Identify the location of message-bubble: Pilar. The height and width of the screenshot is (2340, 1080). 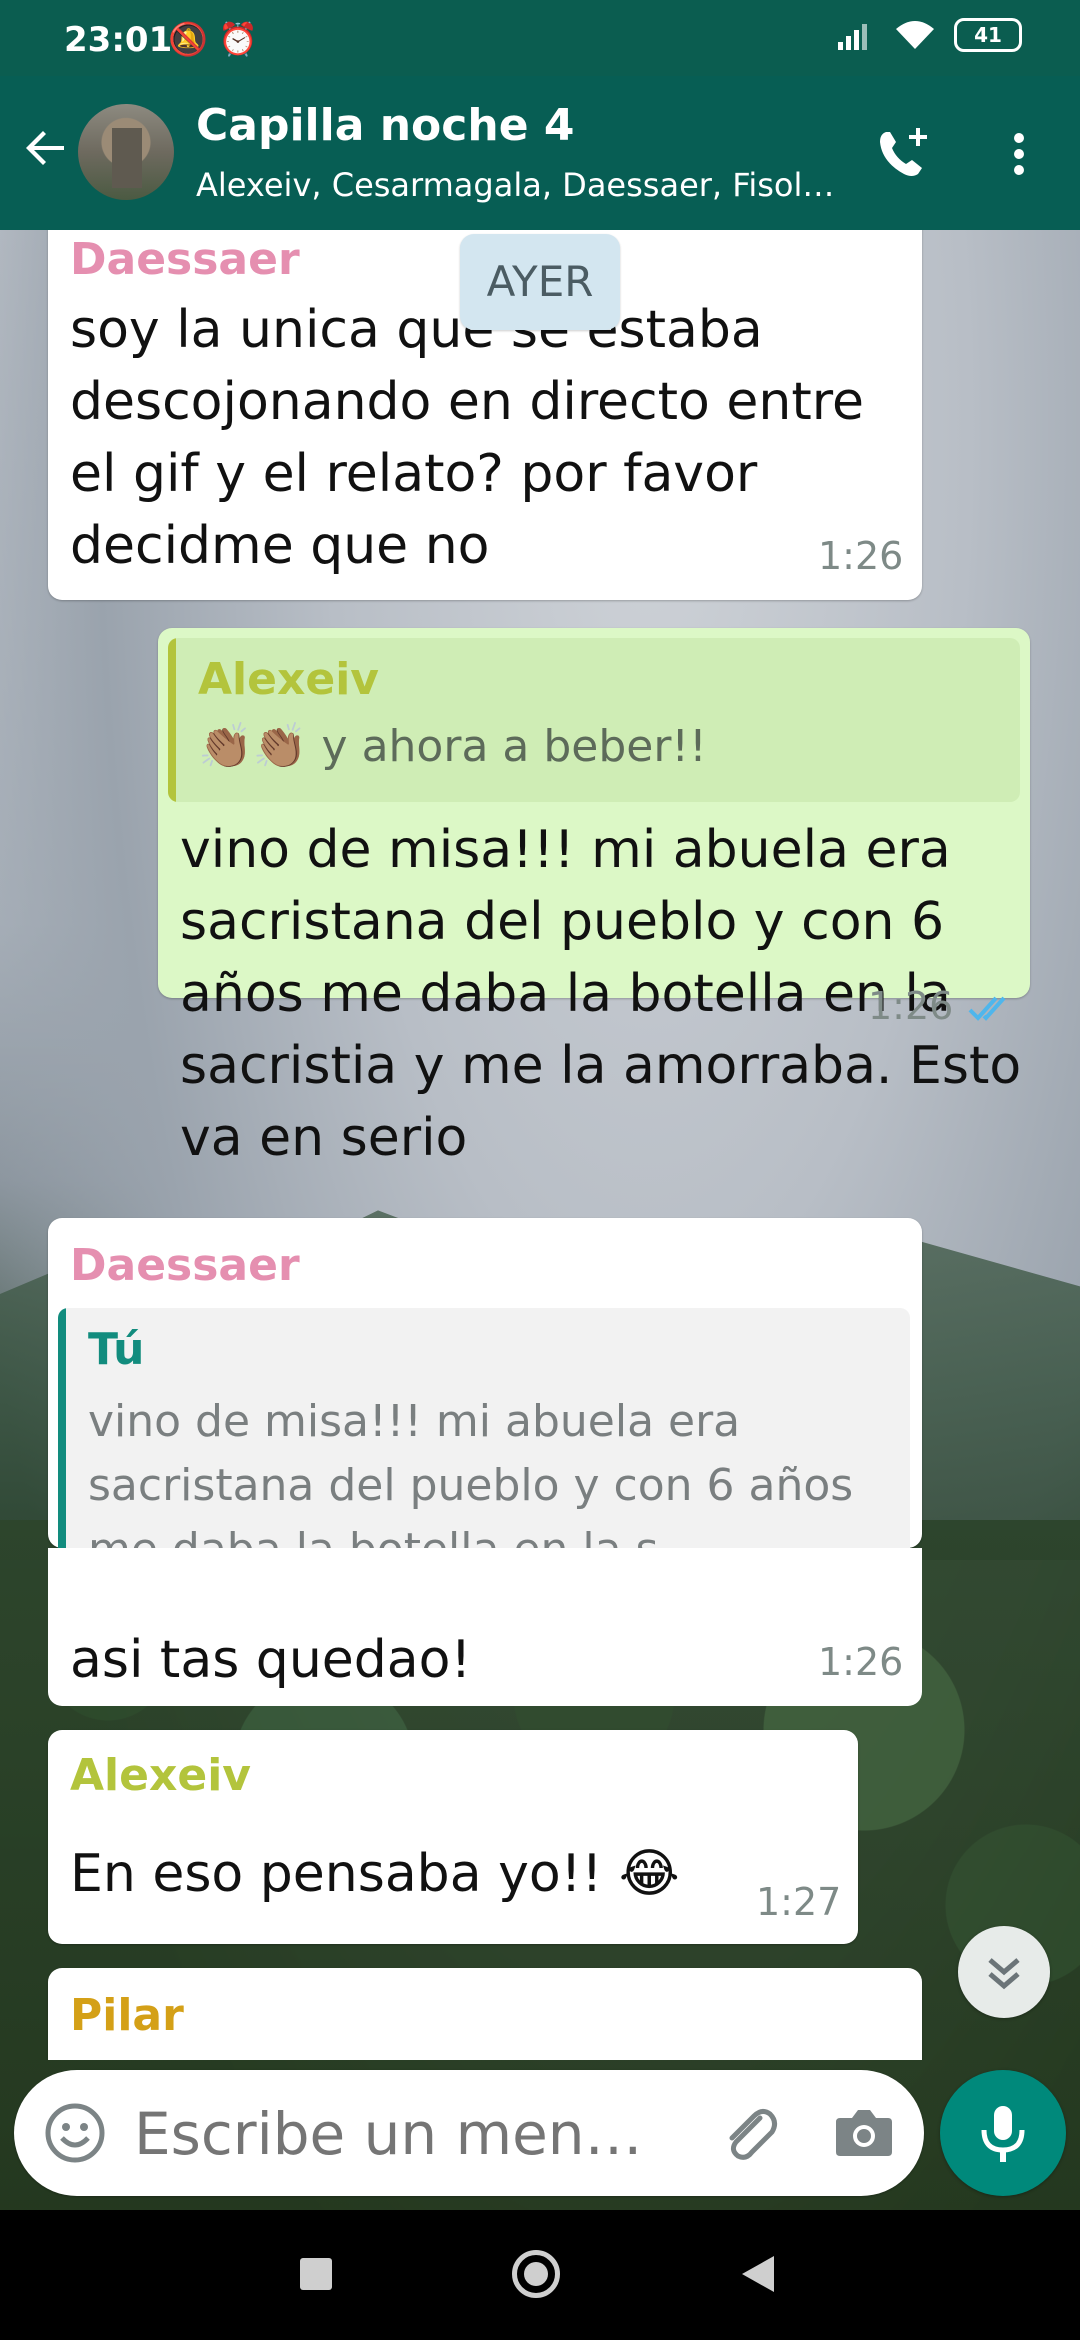
(485, 2014).